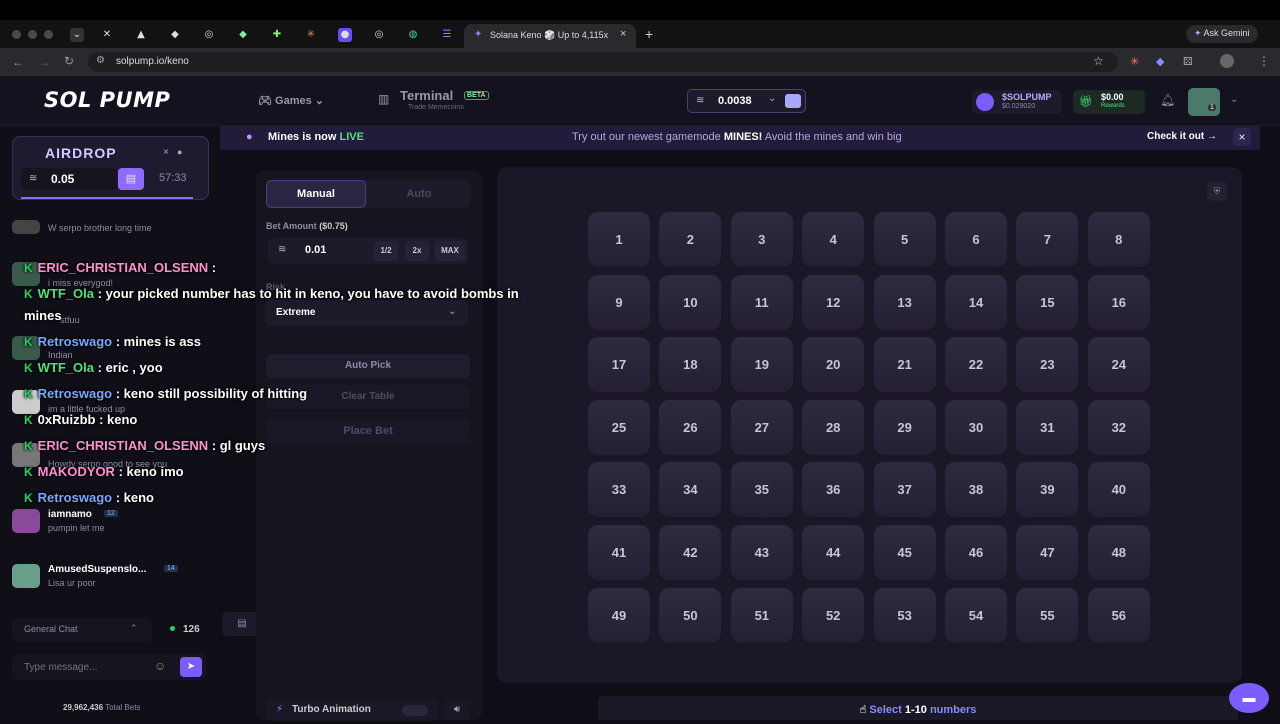 The image size is (1280, 724). Describe the element at coordinates (976, 365) in the screenshot. I see `keno-number-22: 22` at that location.